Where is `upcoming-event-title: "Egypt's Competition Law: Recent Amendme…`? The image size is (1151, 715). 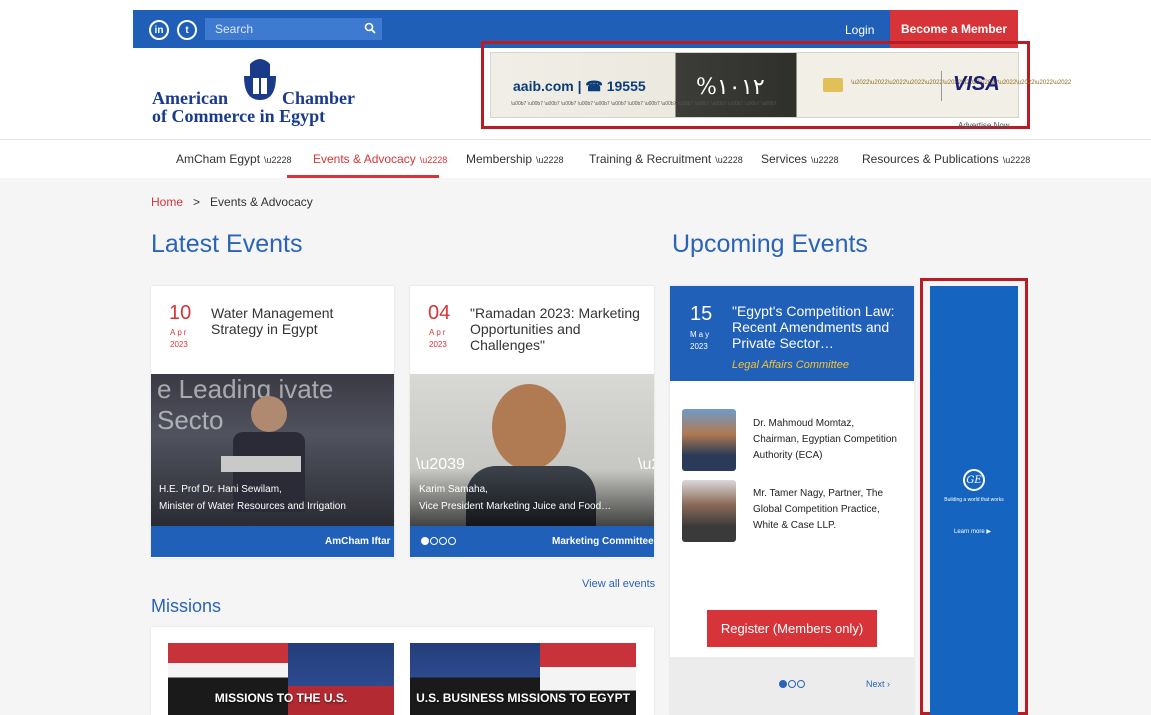
upcoming-event-title: "Egypt's Competition Law: Recent Amendme… is located at coordinates (817, 327).